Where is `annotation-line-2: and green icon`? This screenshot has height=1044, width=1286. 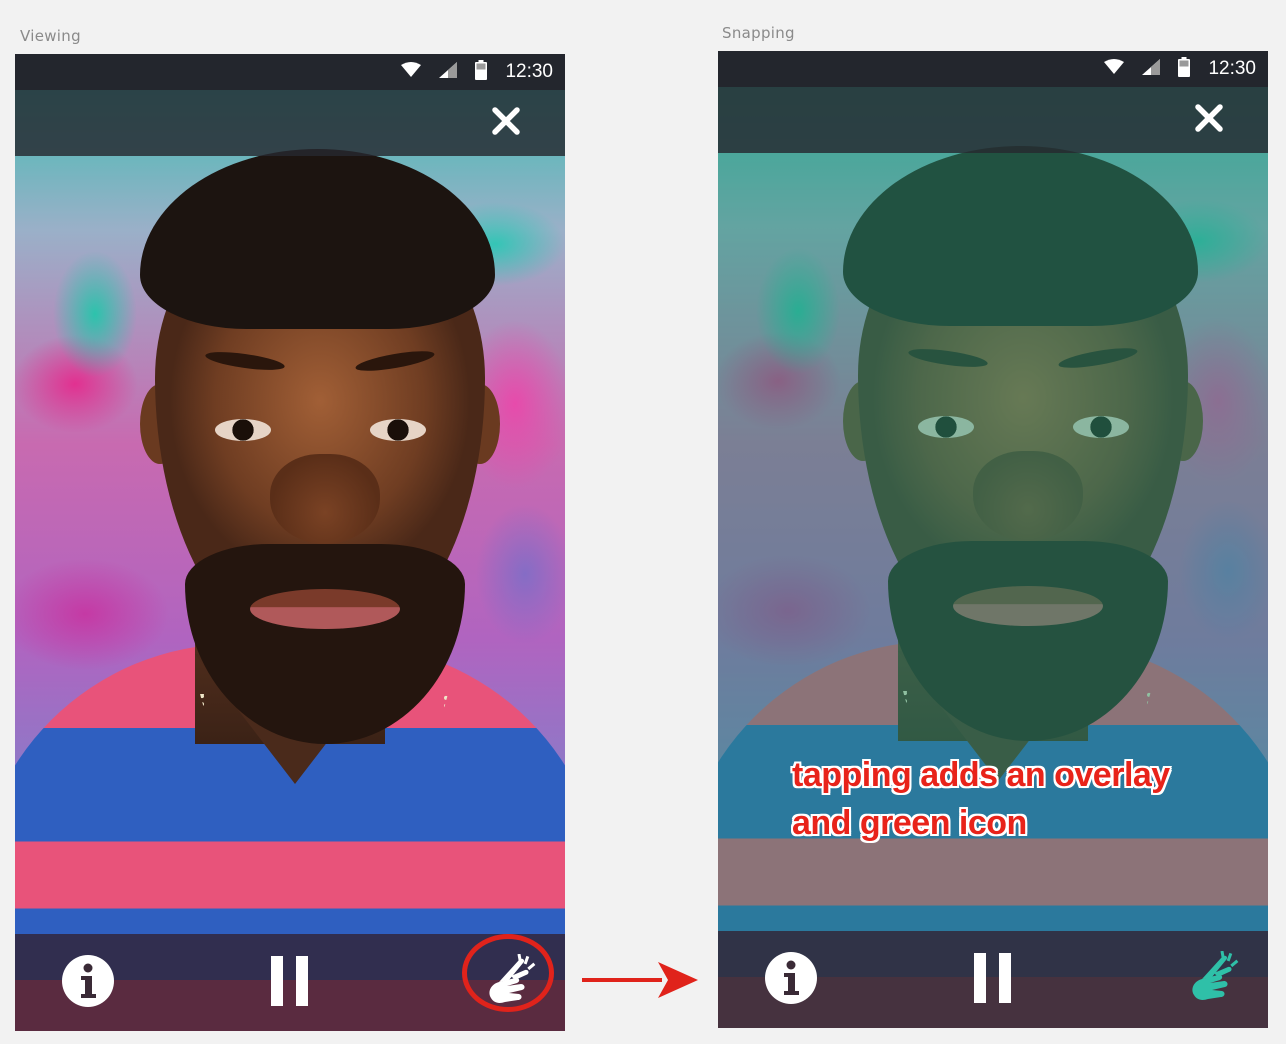 annotation-line-2: and green icon is located at coordinates (909, 823).